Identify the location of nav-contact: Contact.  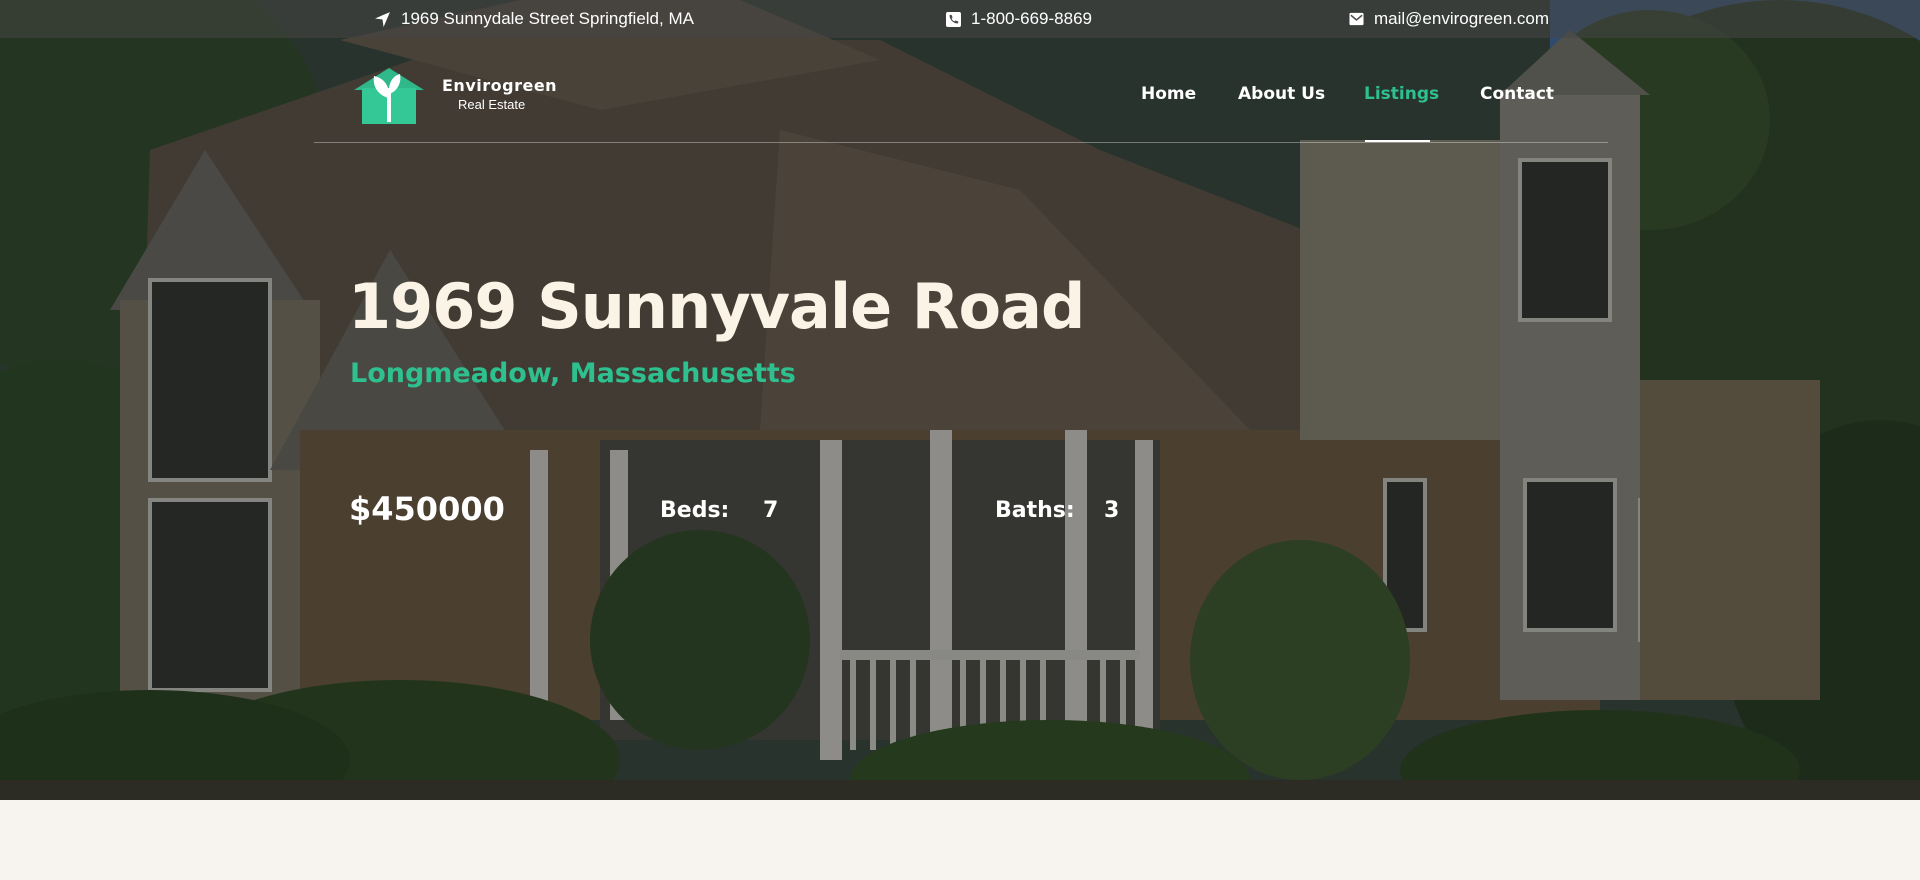
(1517, 94).